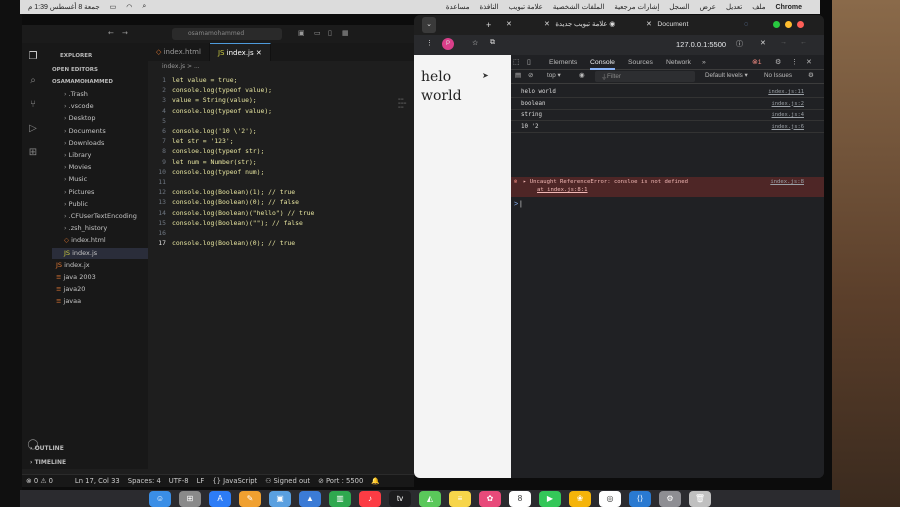 The height and width of the screenshot is (507, 900). I want to click on minimize-window-button, so click(788, 24).